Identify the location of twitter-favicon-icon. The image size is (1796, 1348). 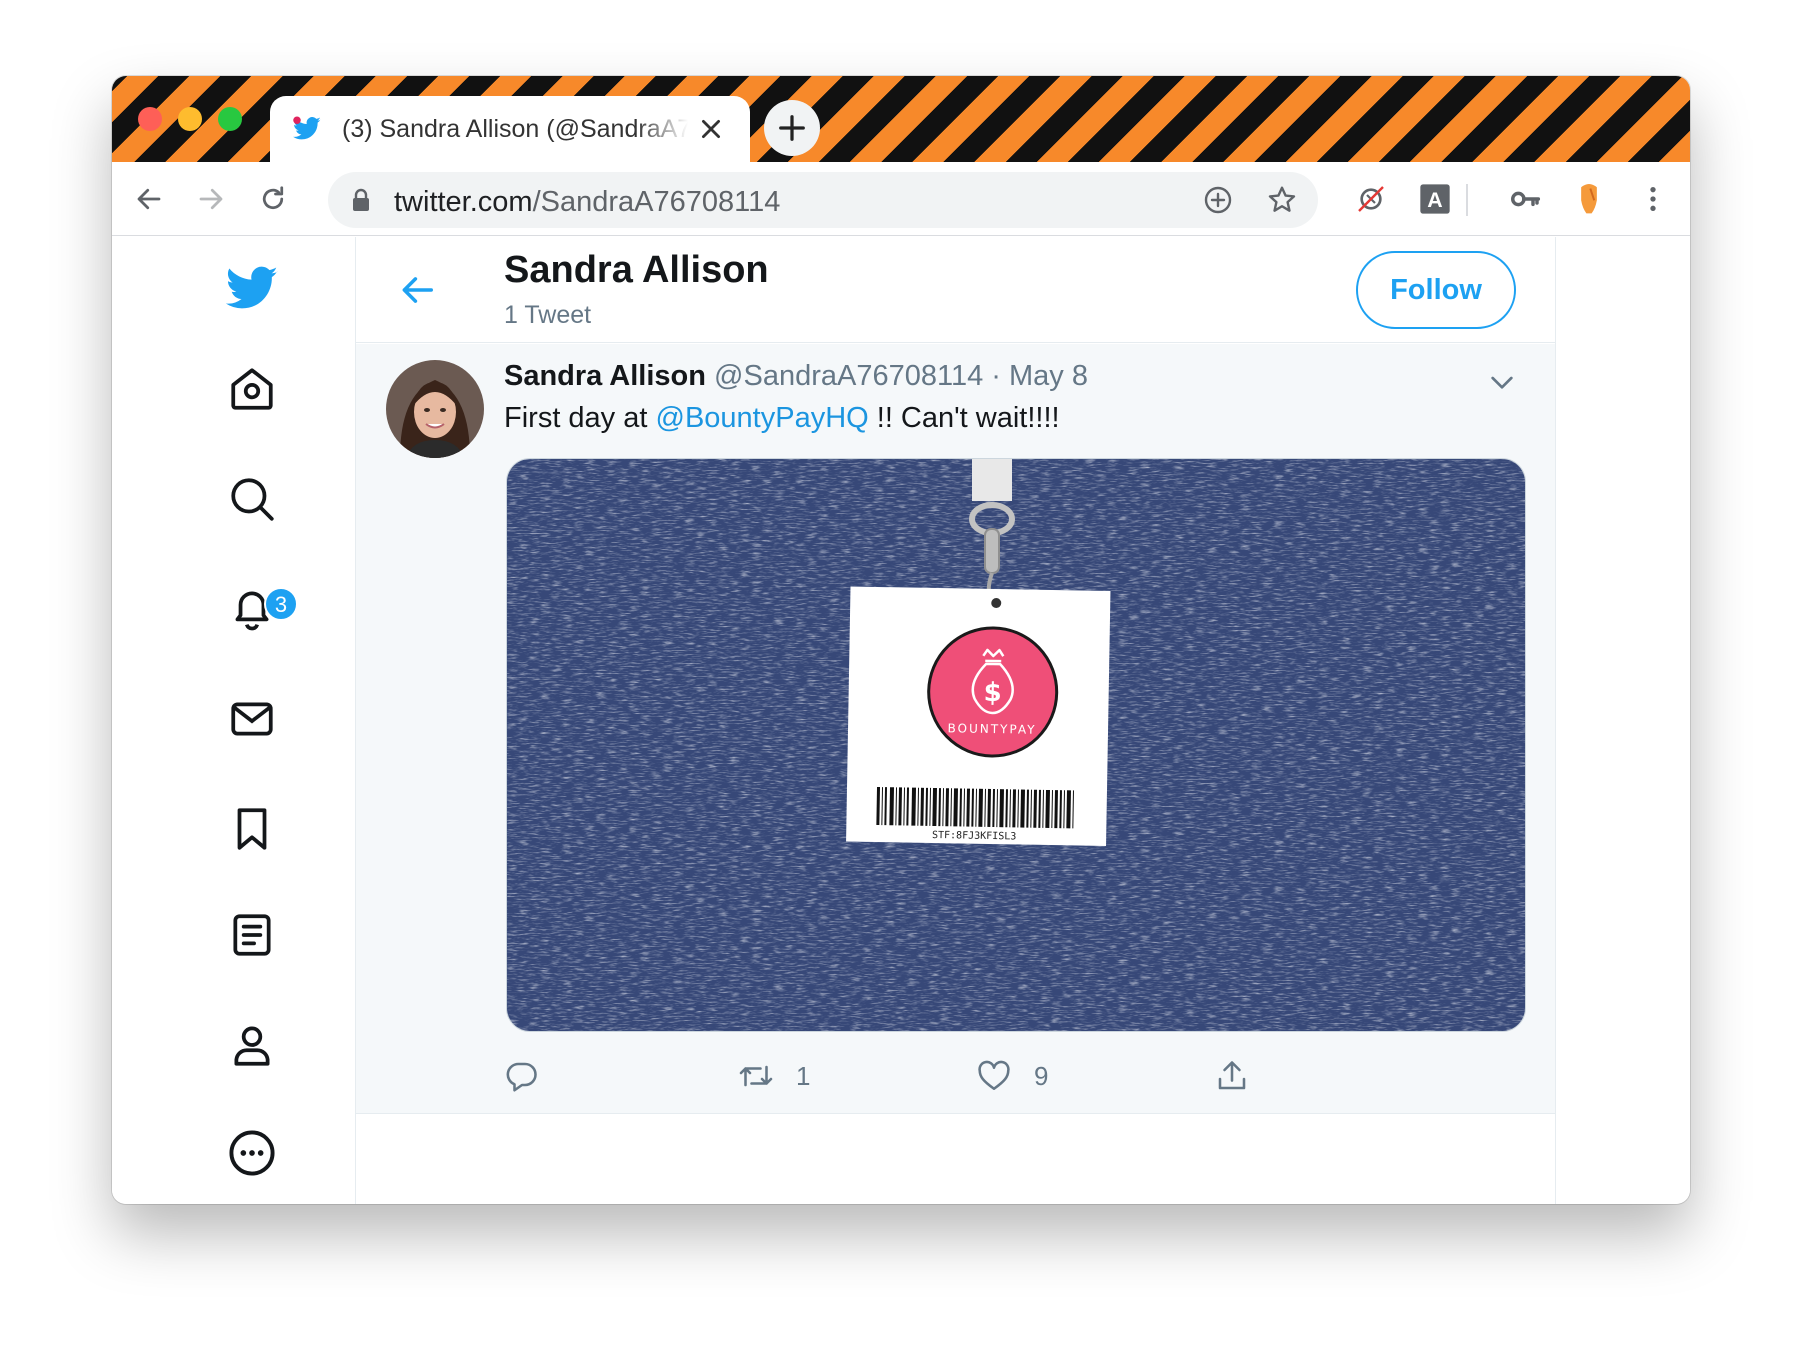
(307, 128).